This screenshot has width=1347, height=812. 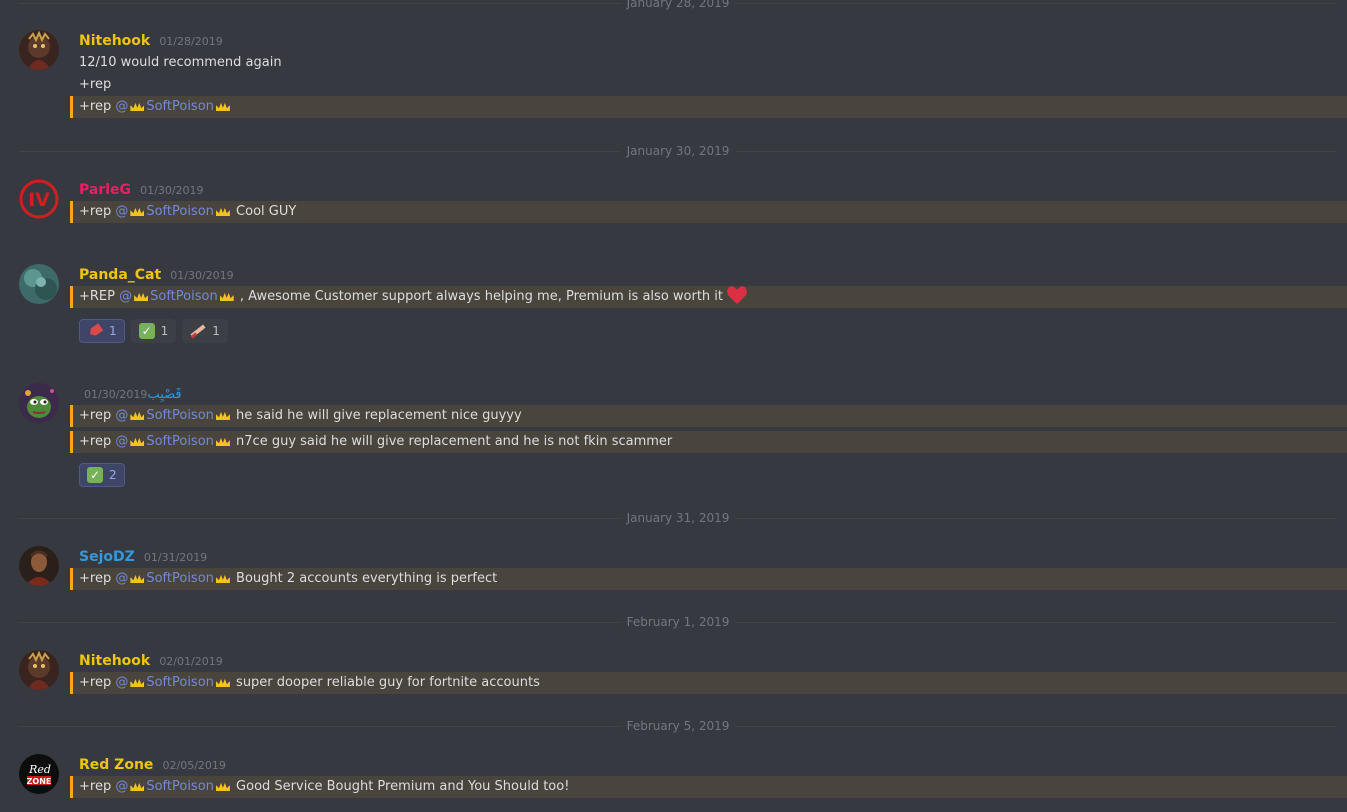 I want to click on timestamp: 02/05/2019, so click(x=194, y=765).